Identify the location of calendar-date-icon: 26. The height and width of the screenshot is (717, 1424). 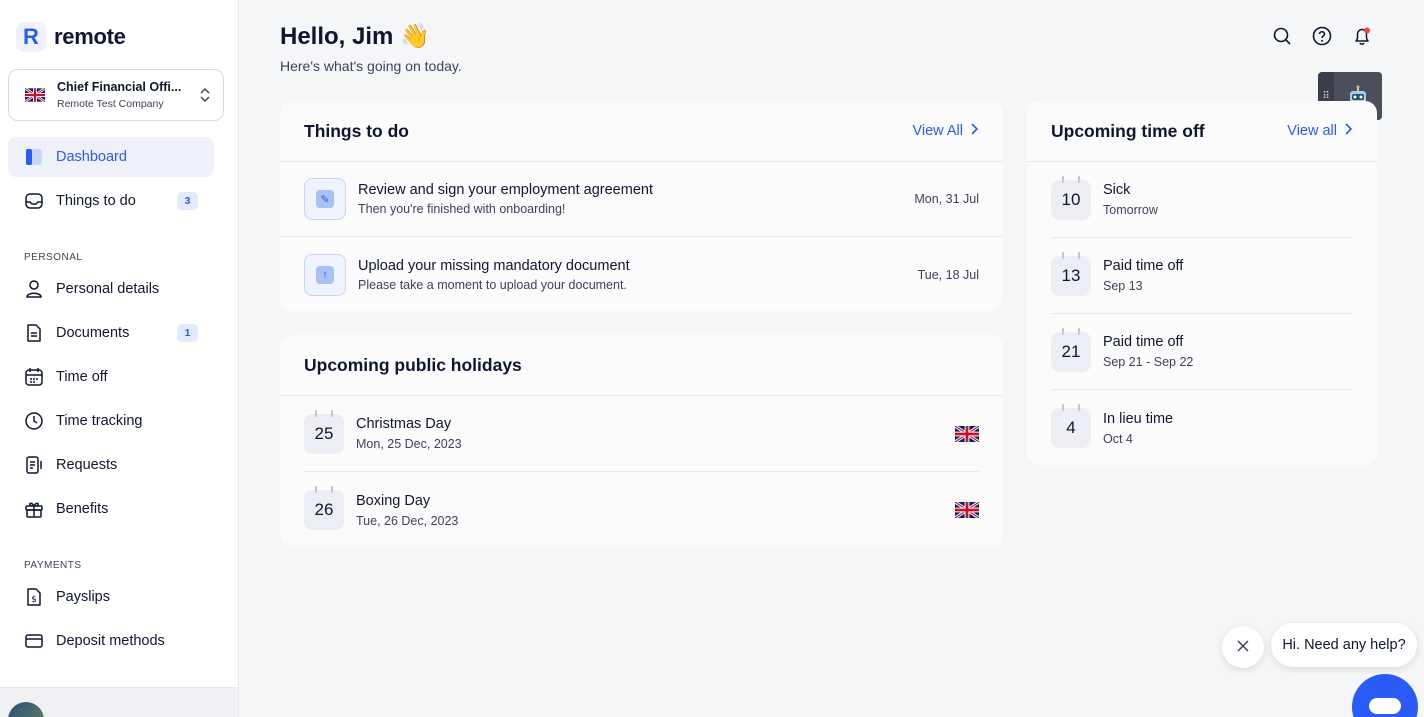
(324, 508).